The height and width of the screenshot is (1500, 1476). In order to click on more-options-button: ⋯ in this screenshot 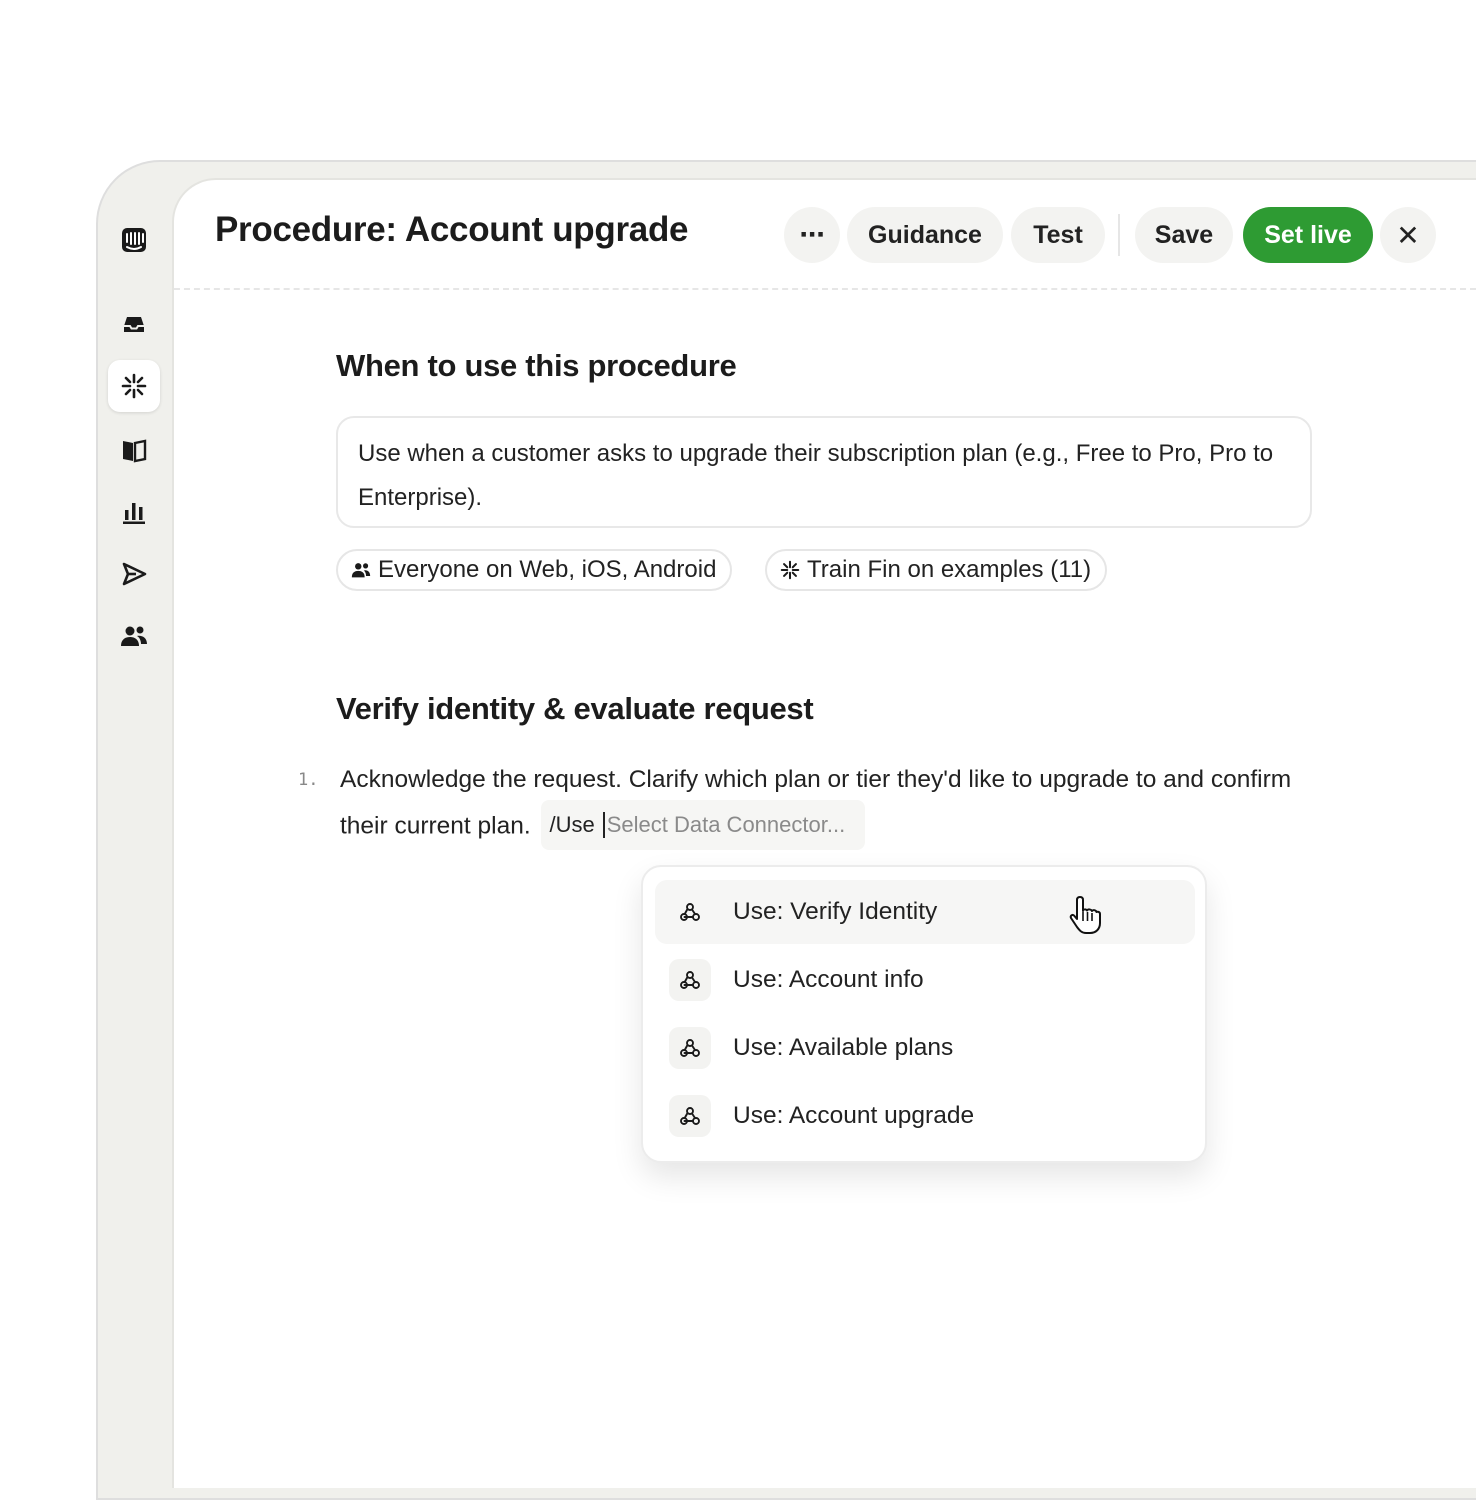, I will do `click(812, 235)`.